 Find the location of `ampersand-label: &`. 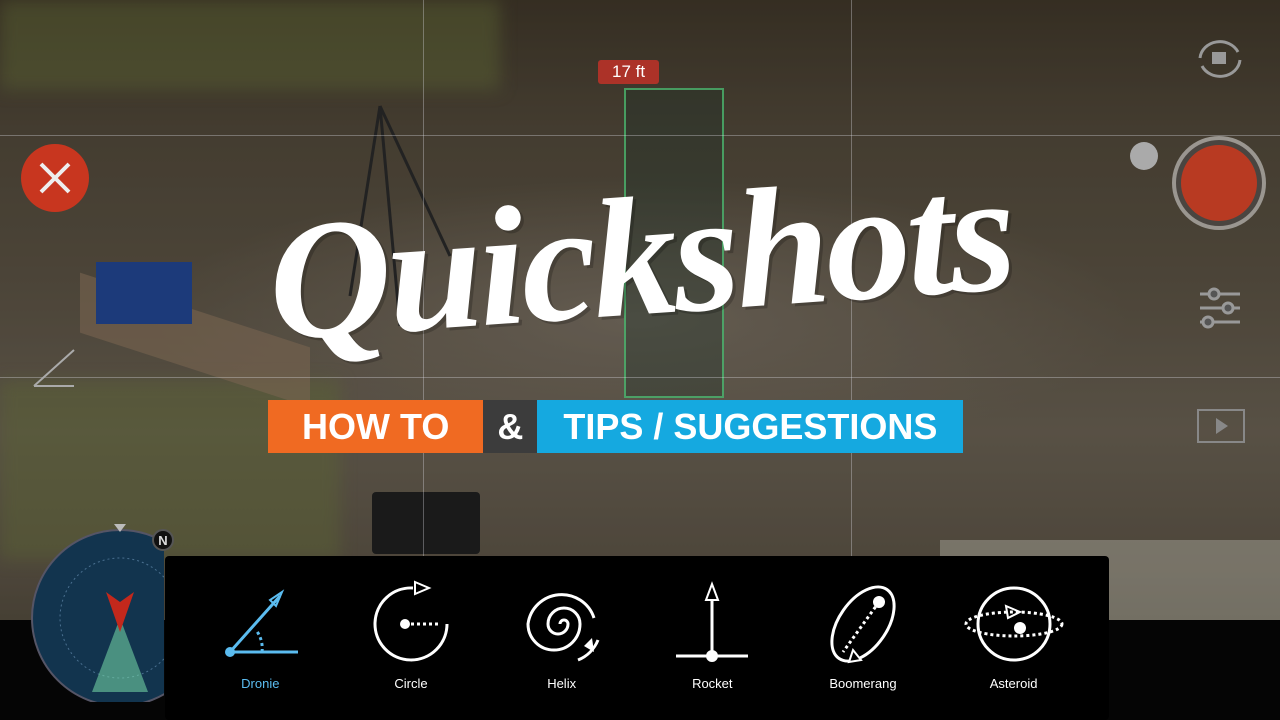

ampersand-label: & is located at coordinates (510, 426).